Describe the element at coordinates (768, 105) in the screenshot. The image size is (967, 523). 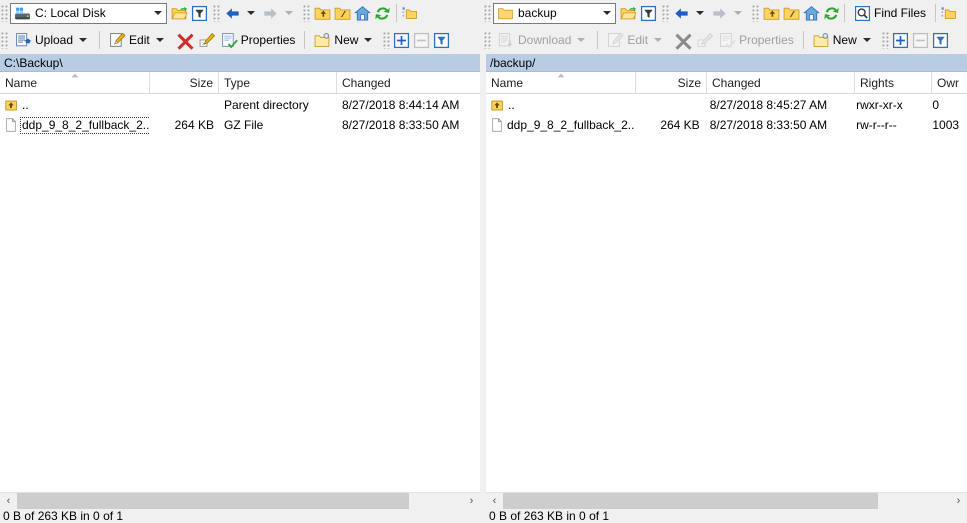
I see `row-changed-cell: 8/27/2018 8:45:27 AM` at that location.